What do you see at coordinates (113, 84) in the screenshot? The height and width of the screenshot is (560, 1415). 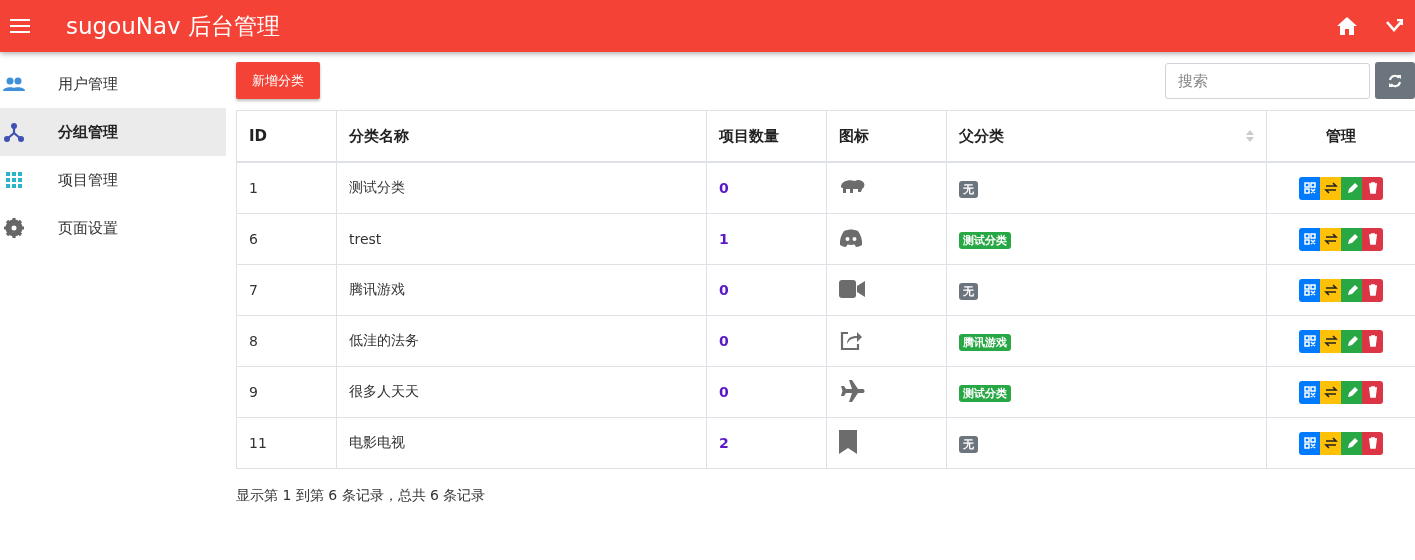 I see `sidebar-item: 用户管理` at bounding box center [113, 84].